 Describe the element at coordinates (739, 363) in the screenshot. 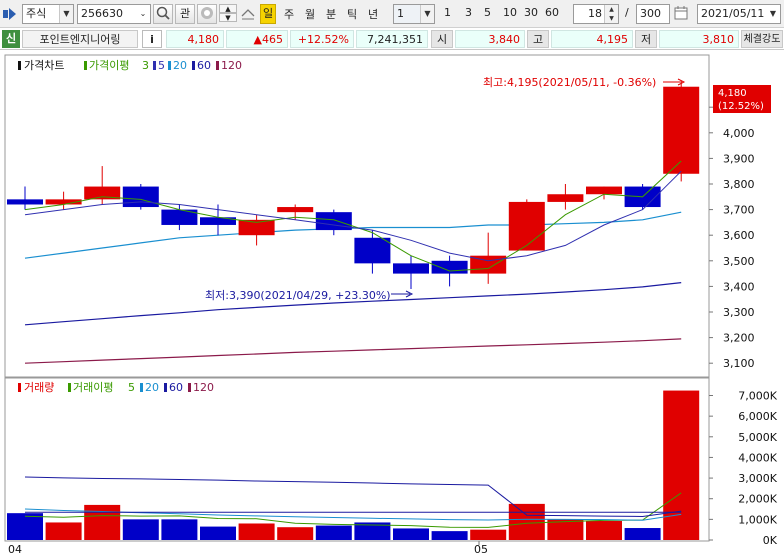

I see `price-tick-label: 3,100` at that location.